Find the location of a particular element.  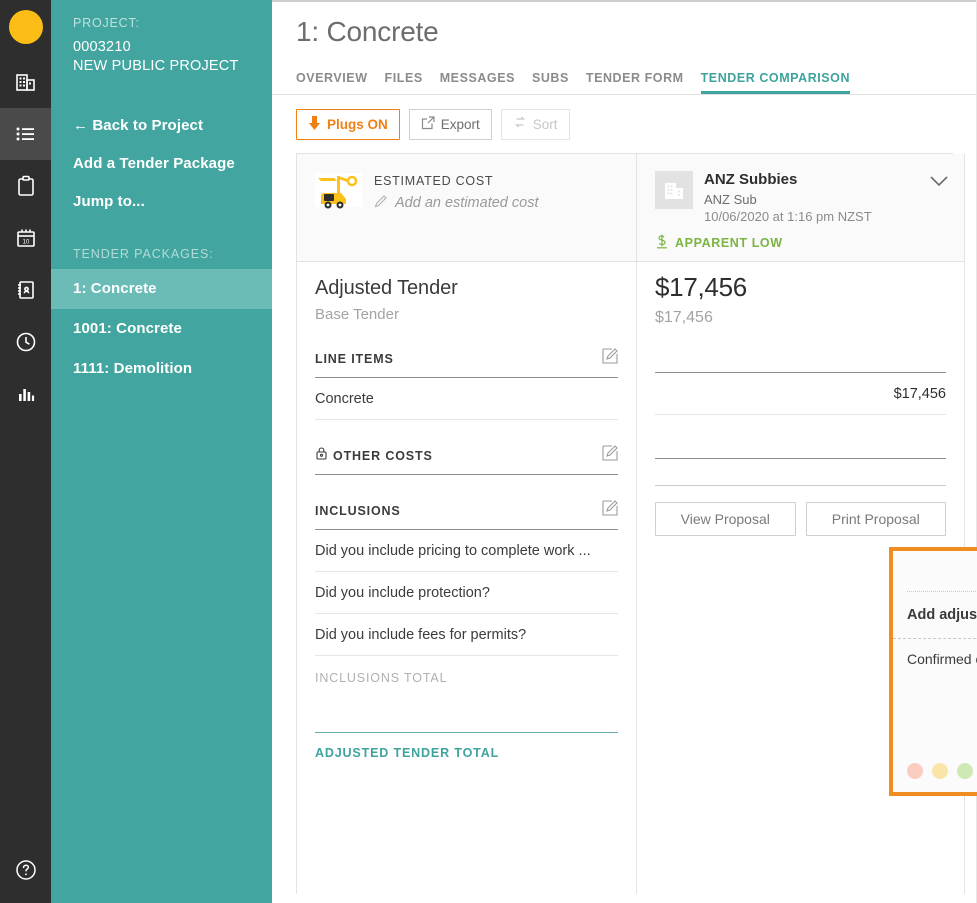

add-adjustment-label: Add adjustment is located at coordinates (942, 615).